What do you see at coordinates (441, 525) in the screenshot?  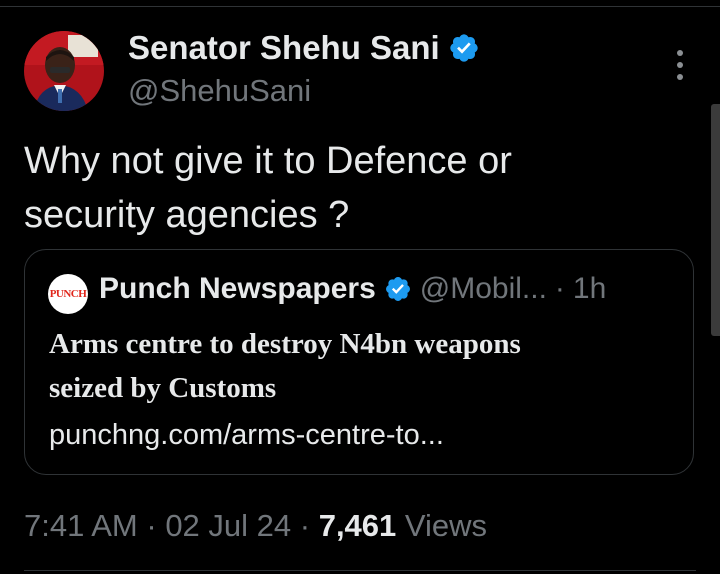 I see `views-label: Views` at bounding box center [441, 525].